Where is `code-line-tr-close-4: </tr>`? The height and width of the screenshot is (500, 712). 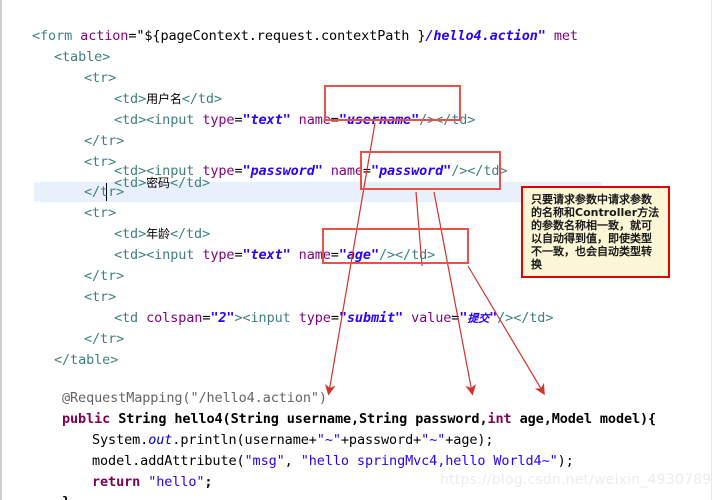
code-line-tr-close-4: </tr> is located at coordinates (104, 339).